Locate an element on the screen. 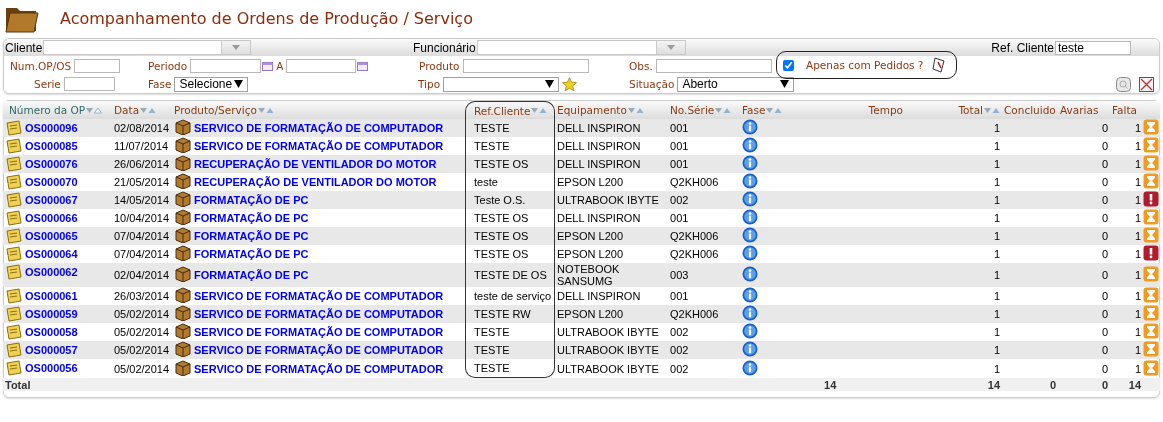  field-label: Periodo is located at coordinates (168, 66).